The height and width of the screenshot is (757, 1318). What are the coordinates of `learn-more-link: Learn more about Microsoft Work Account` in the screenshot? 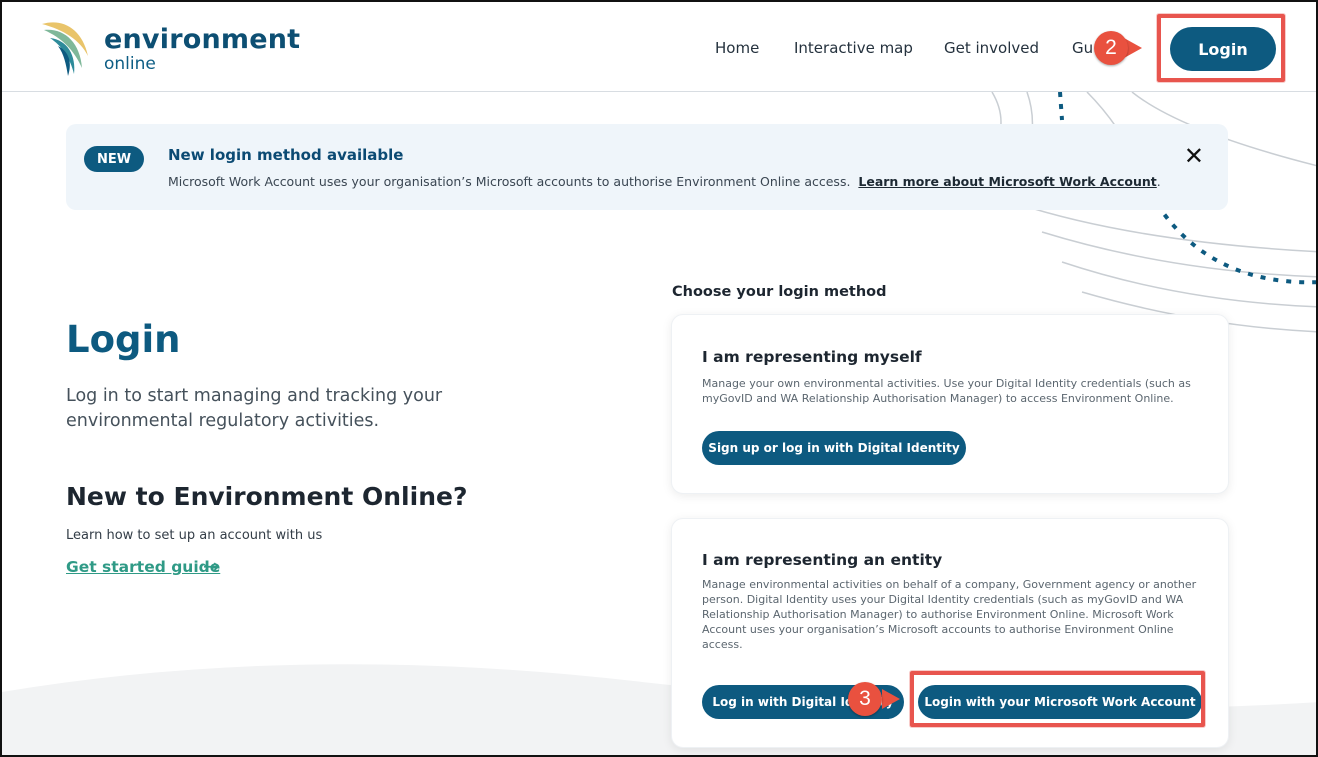 It's located at (1007, 181).